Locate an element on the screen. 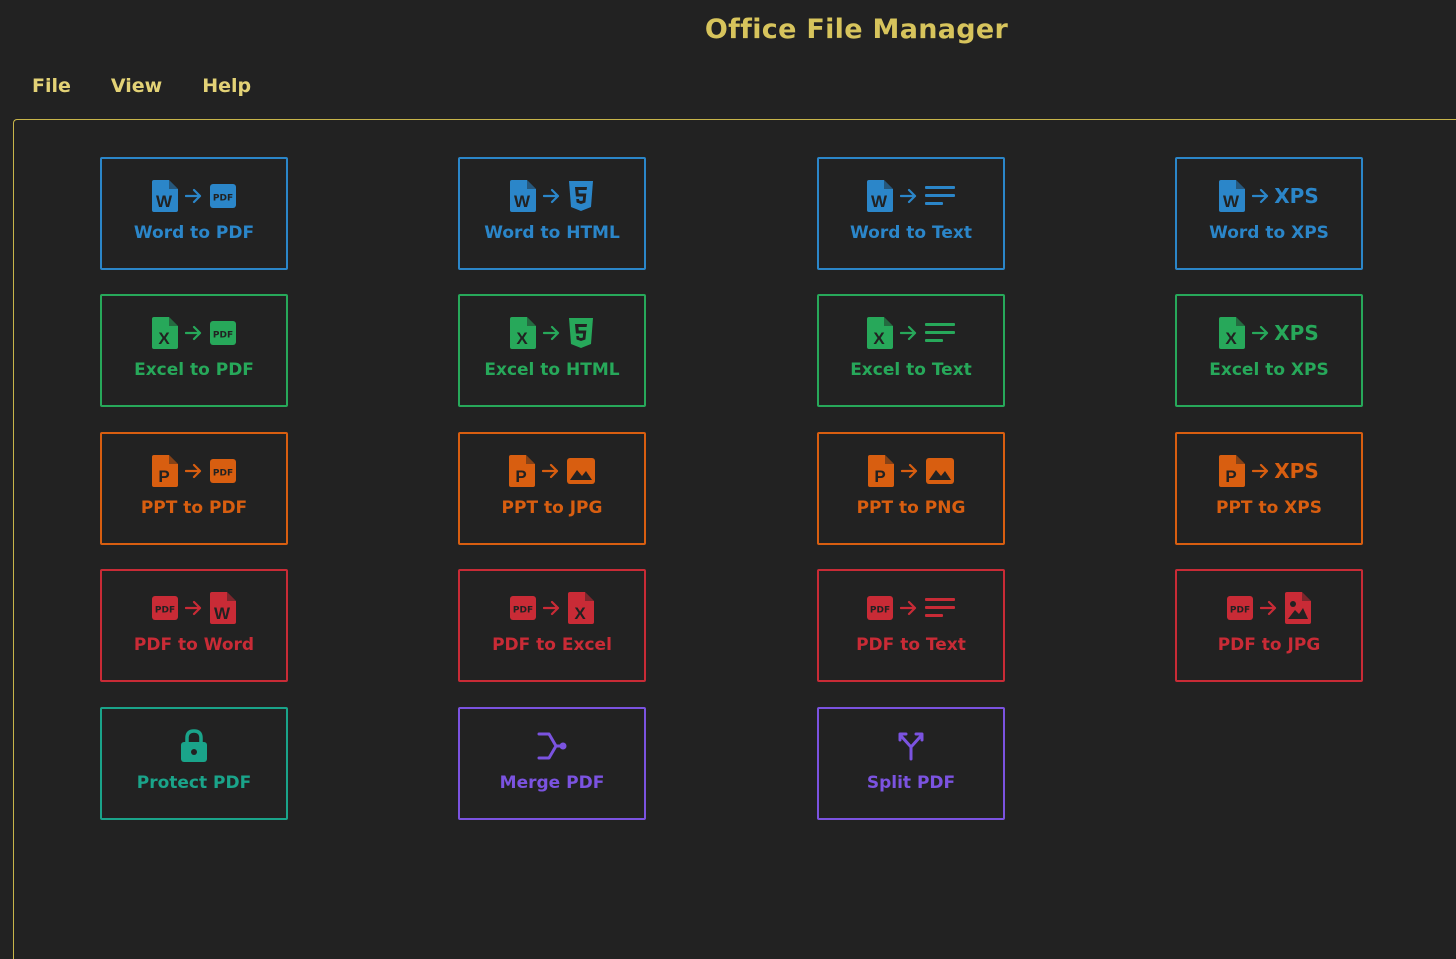  tile-label: PDF to Excel is located at coordinates (552, 645).